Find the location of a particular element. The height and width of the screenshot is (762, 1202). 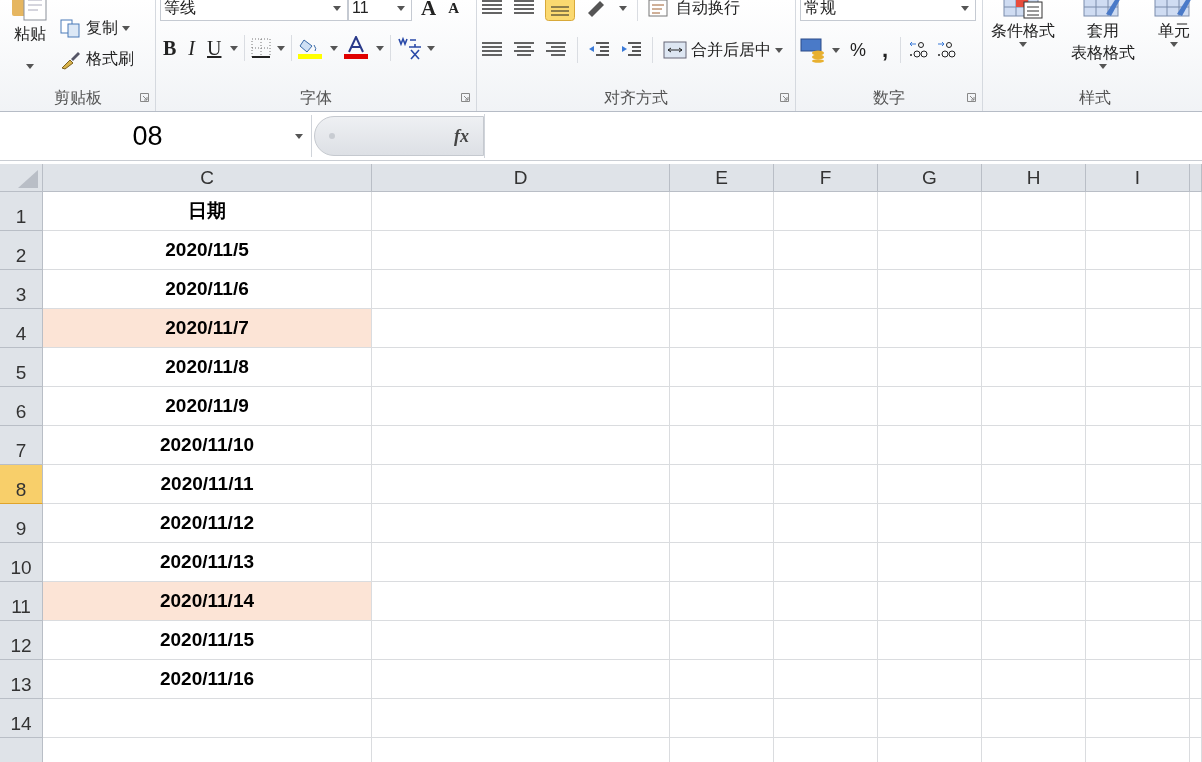

row-header: 2 is located at coordinates (21, 250).